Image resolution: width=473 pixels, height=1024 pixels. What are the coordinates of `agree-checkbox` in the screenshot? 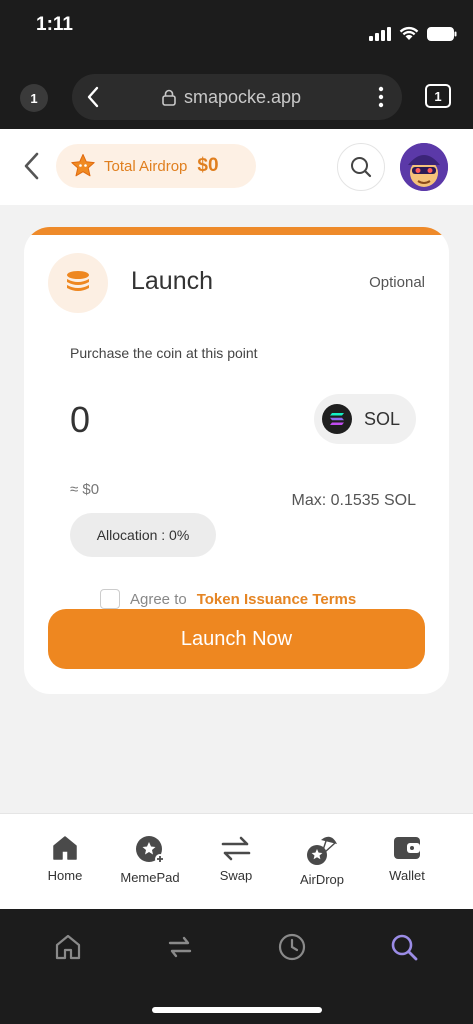 It's located at (110, 599).